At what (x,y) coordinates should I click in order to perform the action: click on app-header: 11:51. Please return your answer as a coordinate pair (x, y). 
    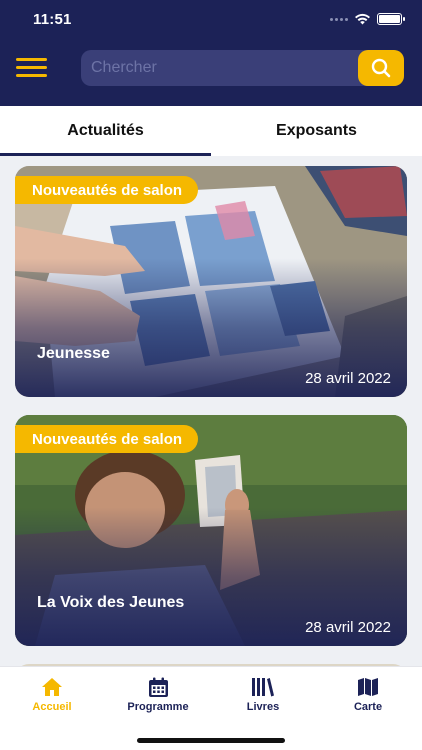
    Looking at the image, I should click on (211, 53).